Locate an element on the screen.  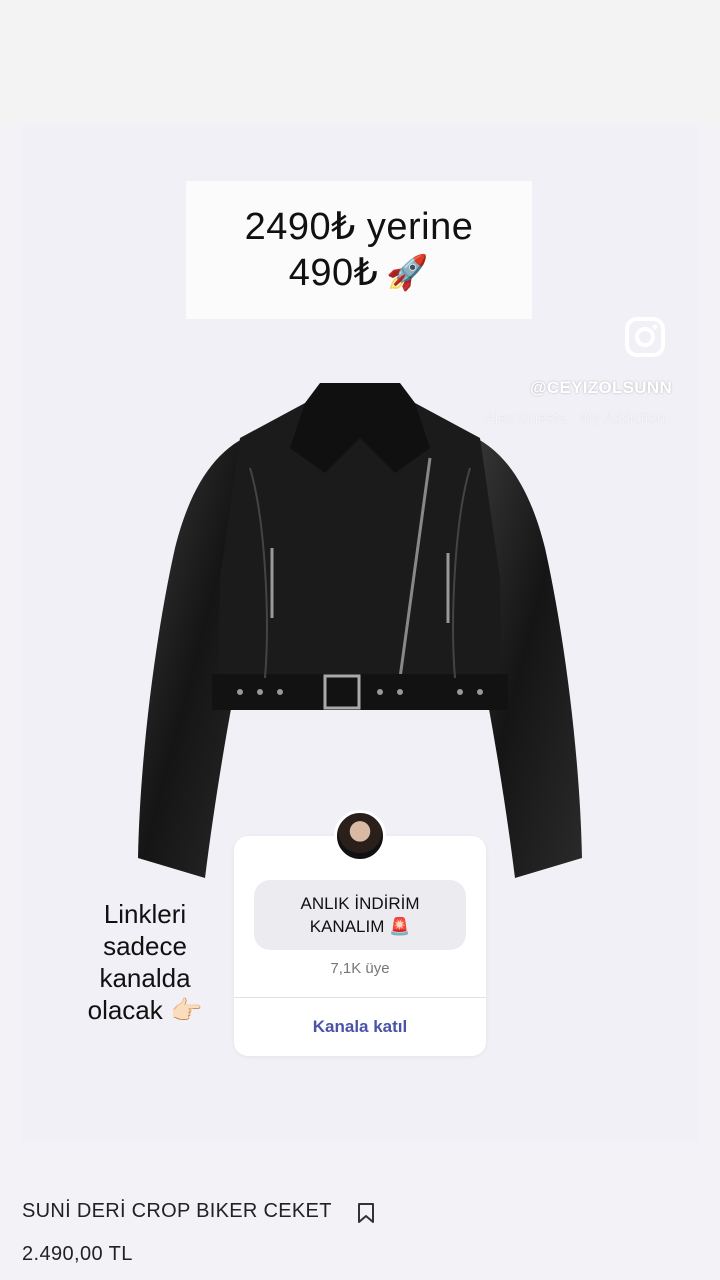
bookmark-icon is located at coordinates (366, 1213).